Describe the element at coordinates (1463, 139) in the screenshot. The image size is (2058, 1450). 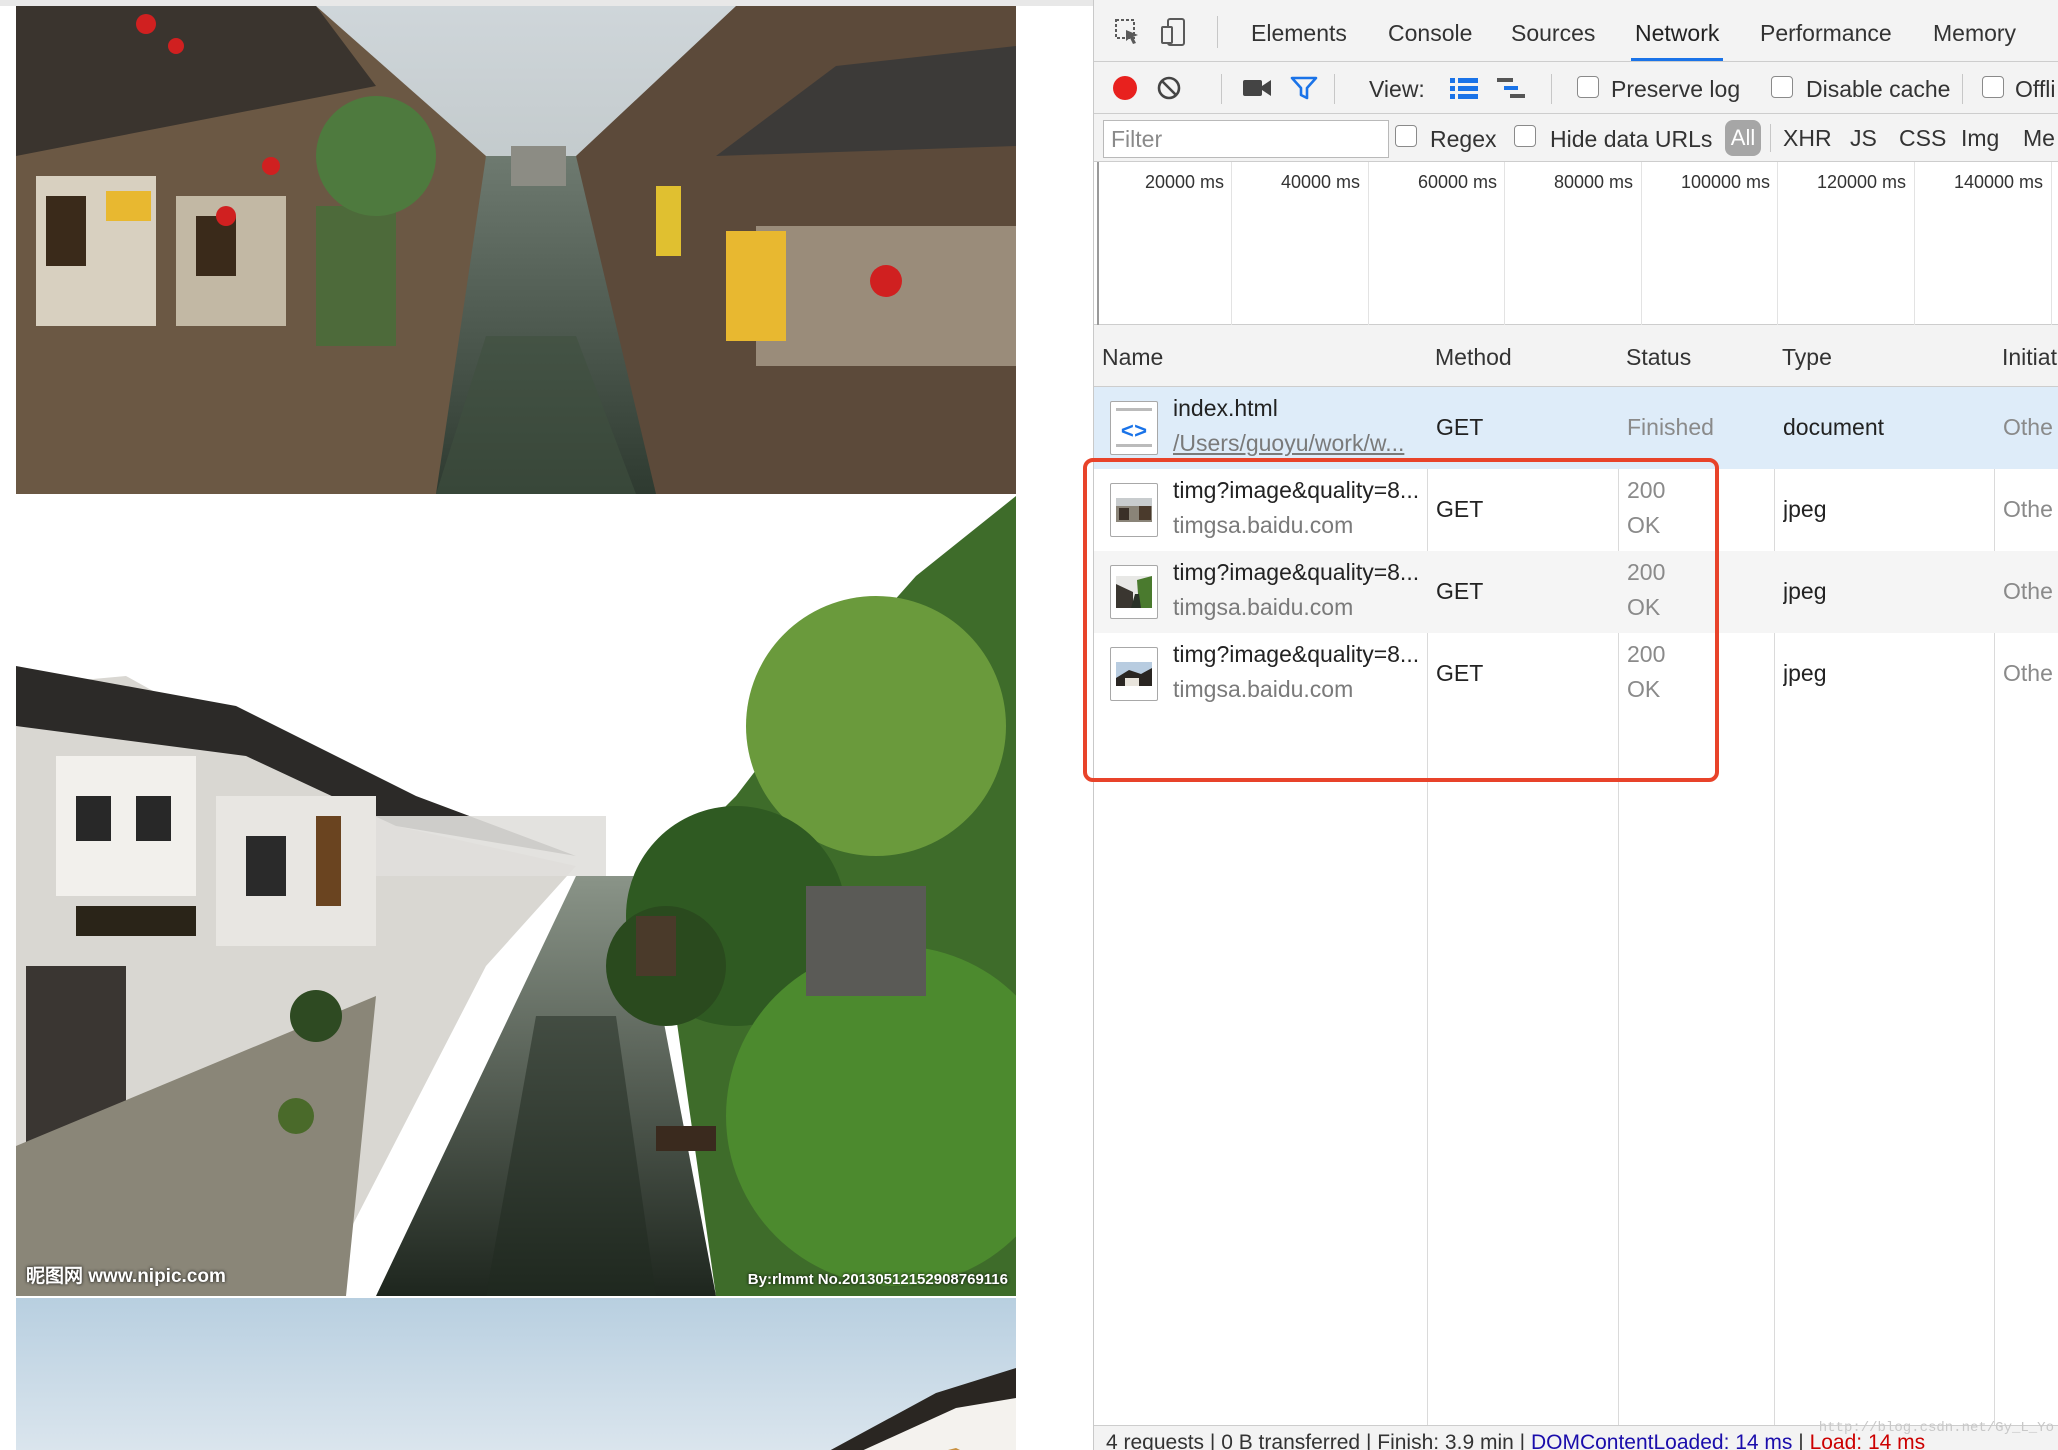
I see `regex-label: Regex` at that location.